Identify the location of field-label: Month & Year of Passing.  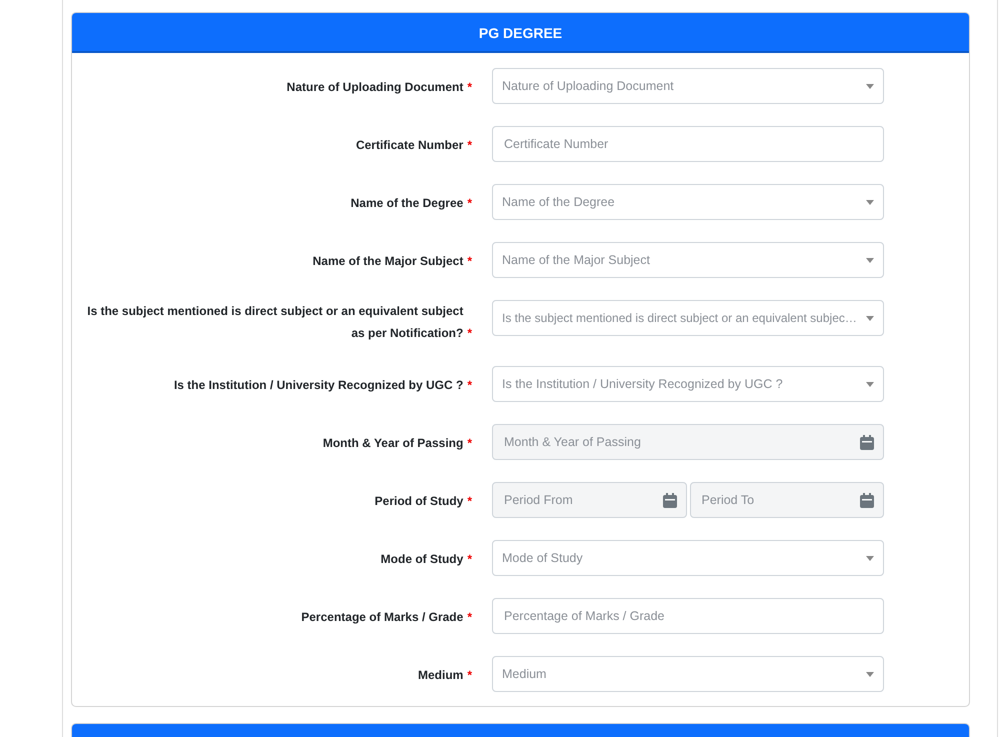
(393, 443).